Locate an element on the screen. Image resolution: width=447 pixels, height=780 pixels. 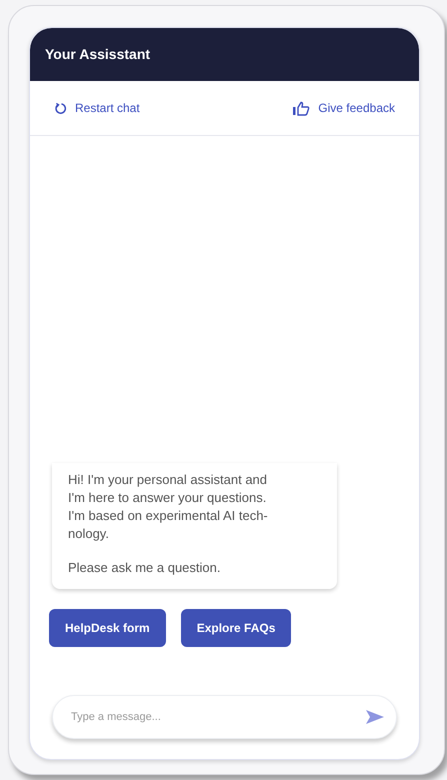
quick-reply-button: Explore FAQs is located at coordinates (236, 628).